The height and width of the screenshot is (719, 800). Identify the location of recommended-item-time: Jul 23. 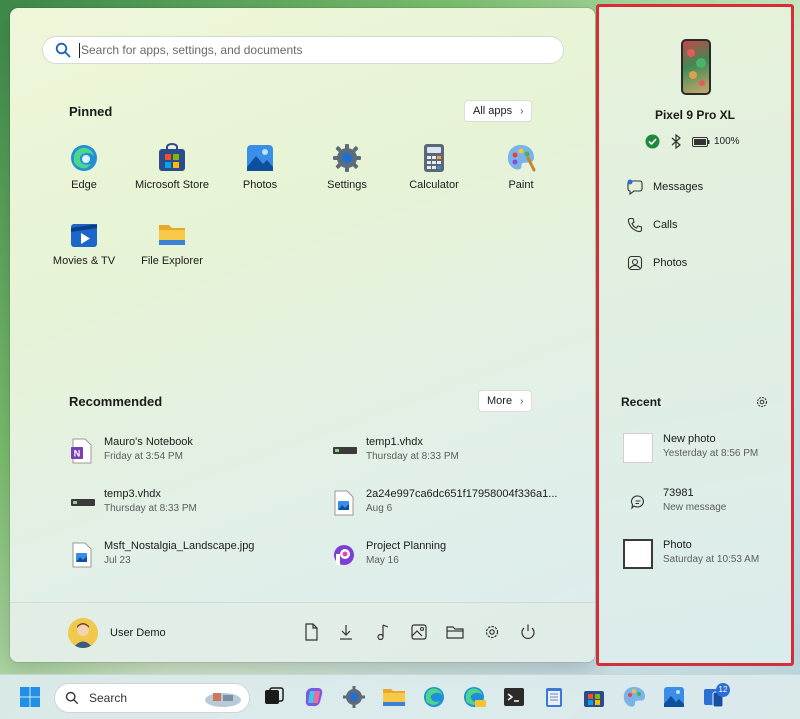
(117, 560).